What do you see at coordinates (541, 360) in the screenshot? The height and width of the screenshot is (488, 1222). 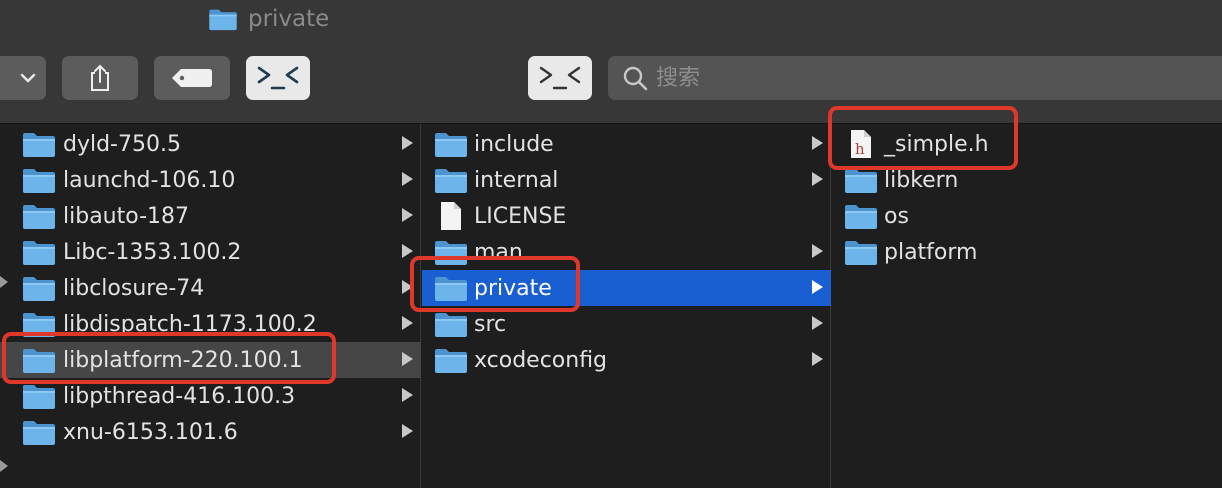 I see `item-label: xcodeconfig` at bounding box center [541, 360].